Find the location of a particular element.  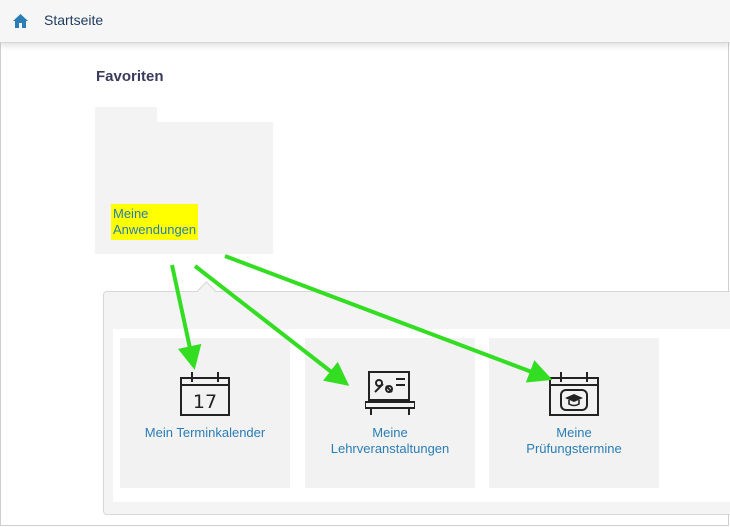

app-tile-terminkalender: 17 Mein Terminkalender is located at coordinates (205, 413).